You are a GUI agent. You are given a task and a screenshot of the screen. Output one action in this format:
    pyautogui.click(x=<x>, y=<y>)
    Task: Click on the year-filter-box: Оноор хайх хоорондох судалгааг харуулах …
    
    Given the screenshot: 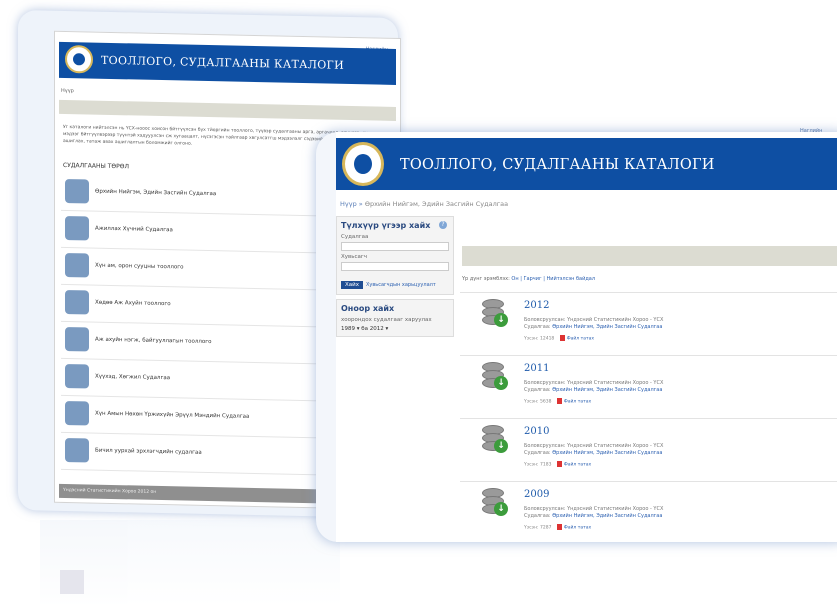 What is the action you would take?
    pyautogui.click(x=395, y=318)
    